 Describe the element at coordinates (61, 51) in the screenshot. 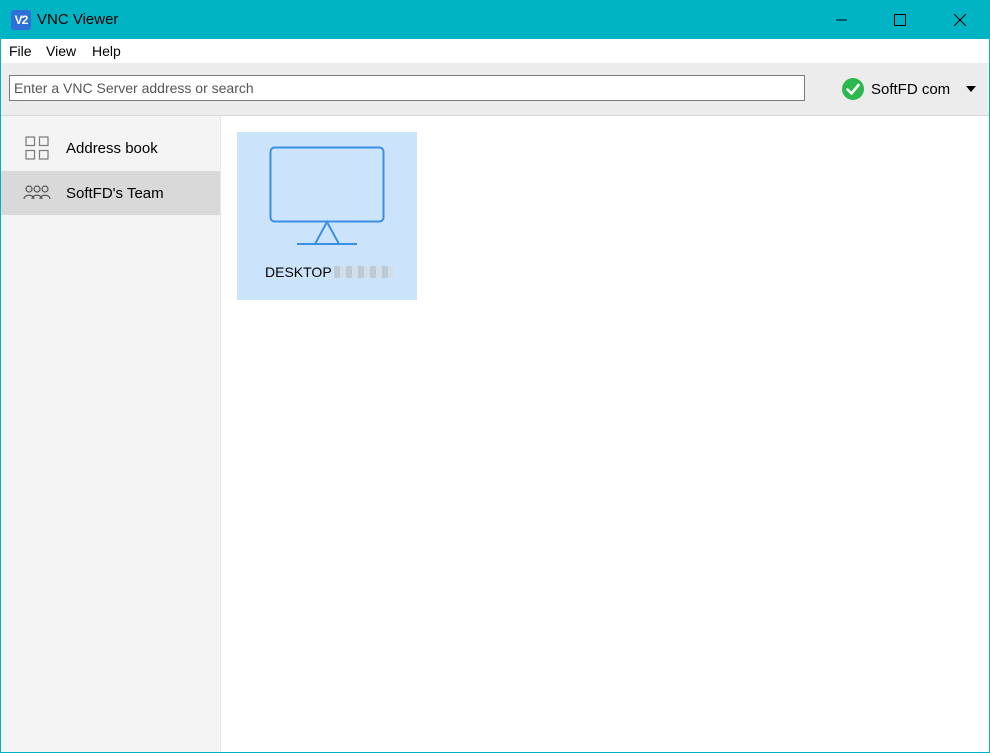

I see `menu-view: View` at that location.